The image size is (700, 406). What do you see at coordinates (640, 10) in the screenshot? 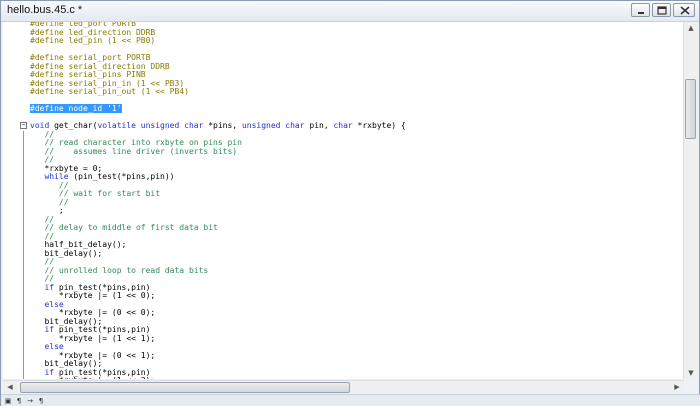
I see `minimize-button` at bounding box center [640, 10].